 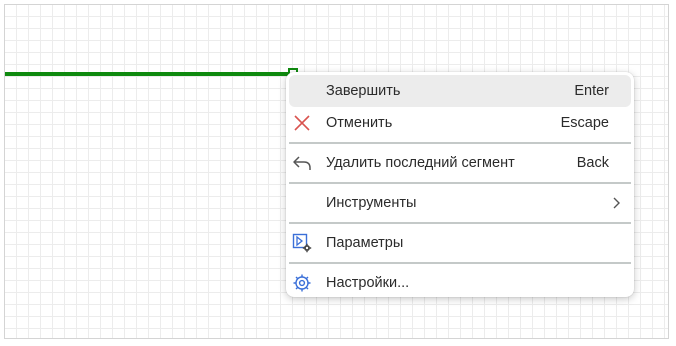 I want to click on menu-item-shortcut: Back, so click(x=592, y=163).